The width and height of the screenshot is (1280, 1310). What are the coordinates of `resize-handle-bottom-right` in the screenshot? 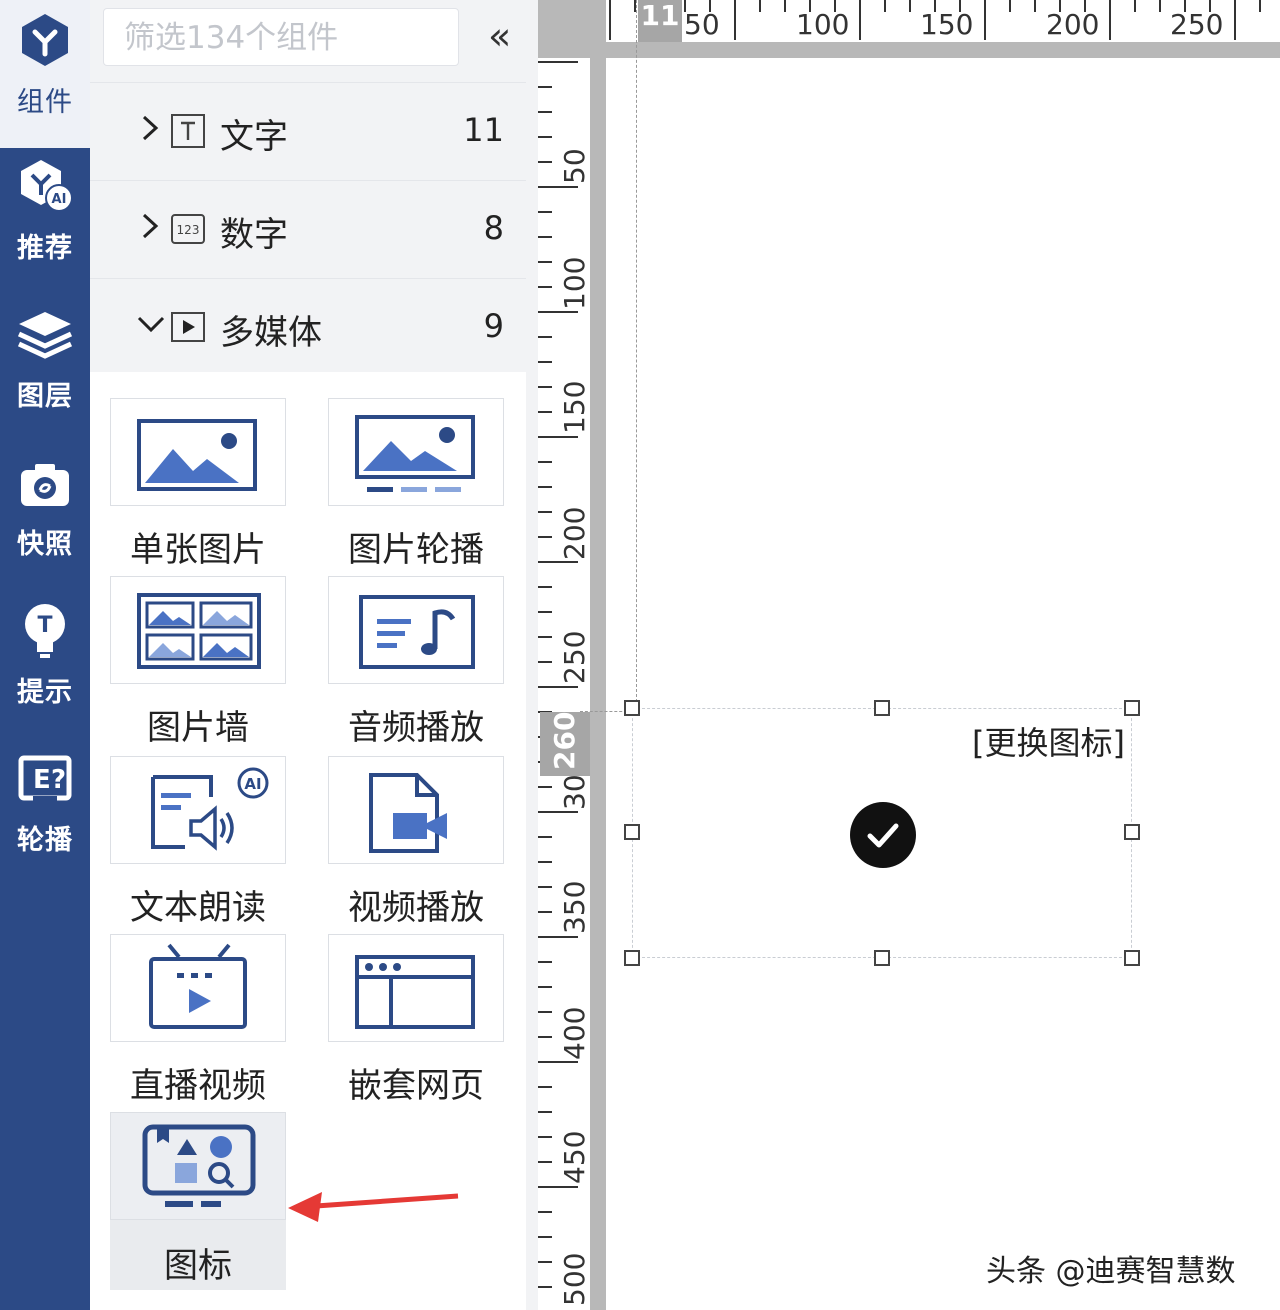 It's located at (1132, 958).